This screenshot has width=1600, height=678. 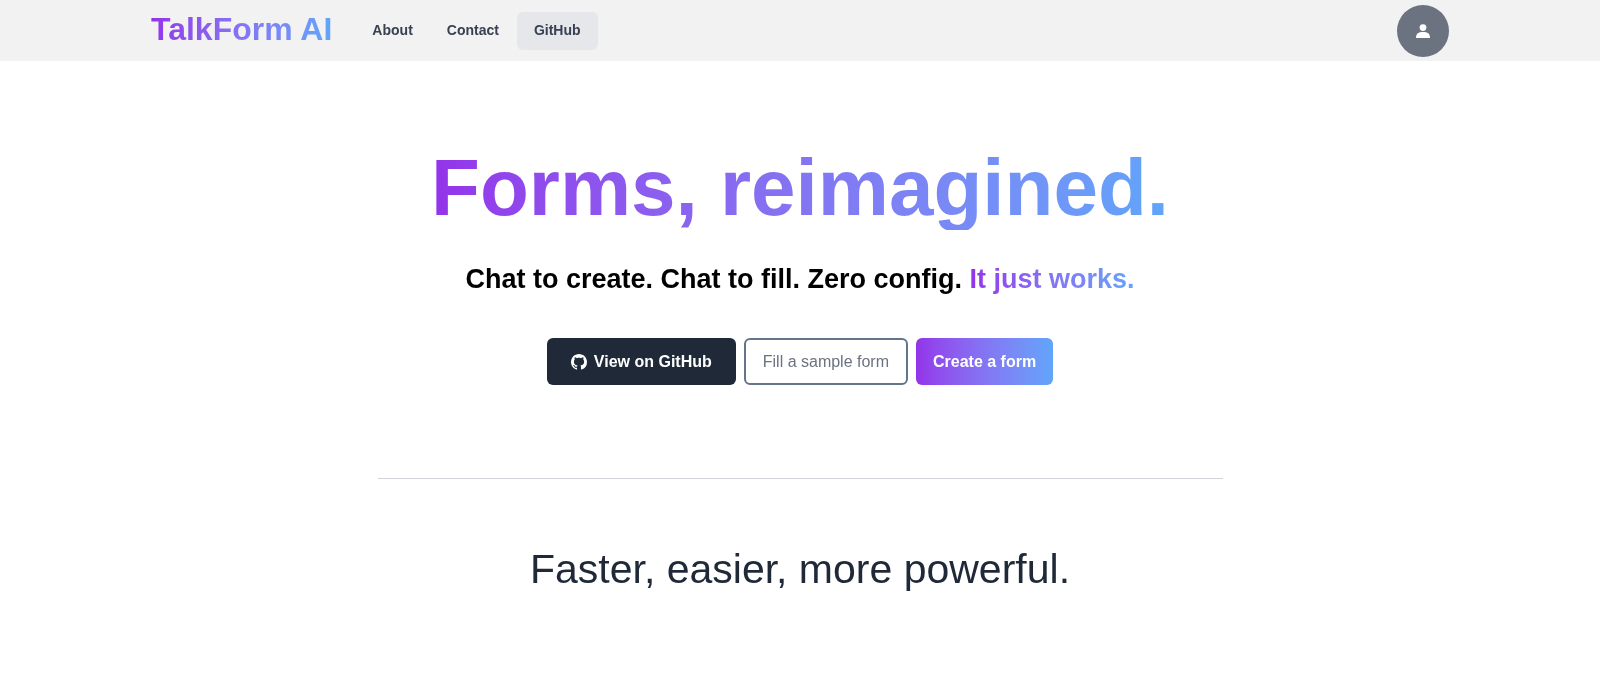 I want to click on nav-link: GitHub, so click(x=557, y=30).